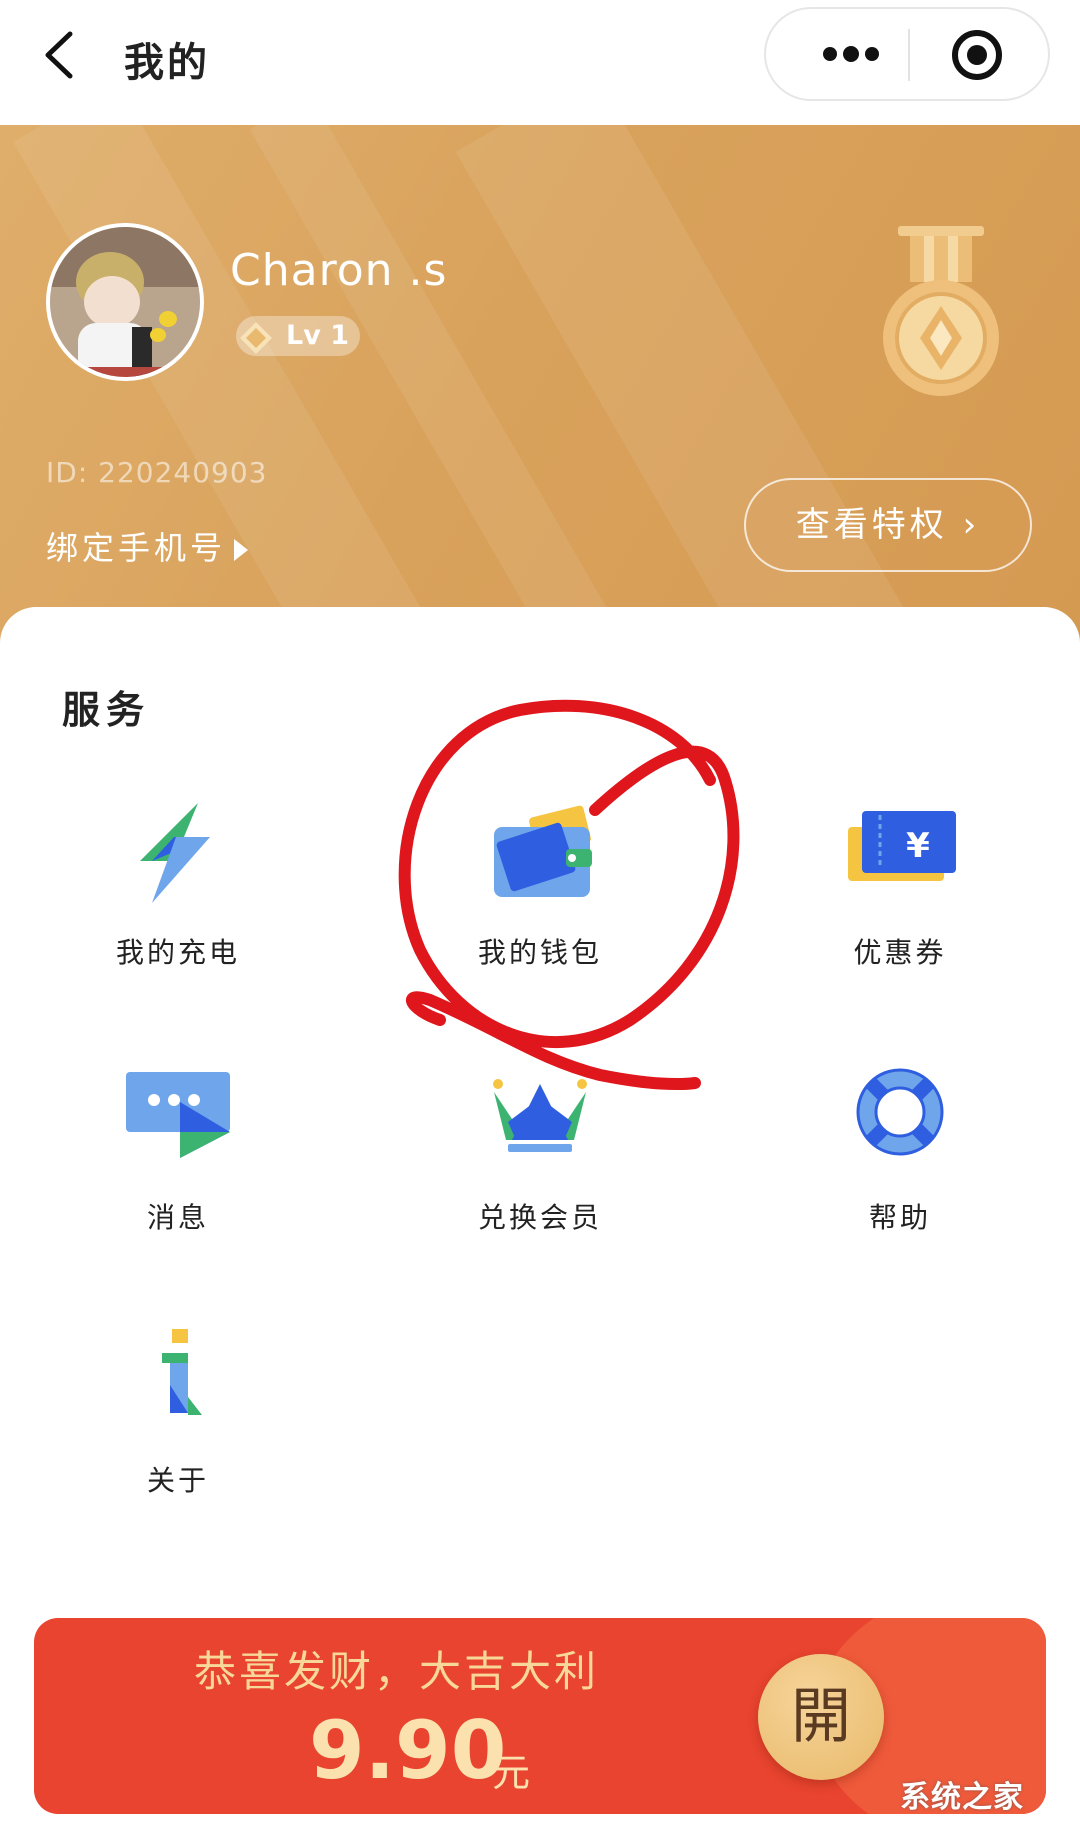 Image resolution: width=1080 pixels, height=1835 pixels. What do you see at coordinates (177, 1217) in the screenshot?
I see `service-label: 消息` at bounding box center [177, 1217].